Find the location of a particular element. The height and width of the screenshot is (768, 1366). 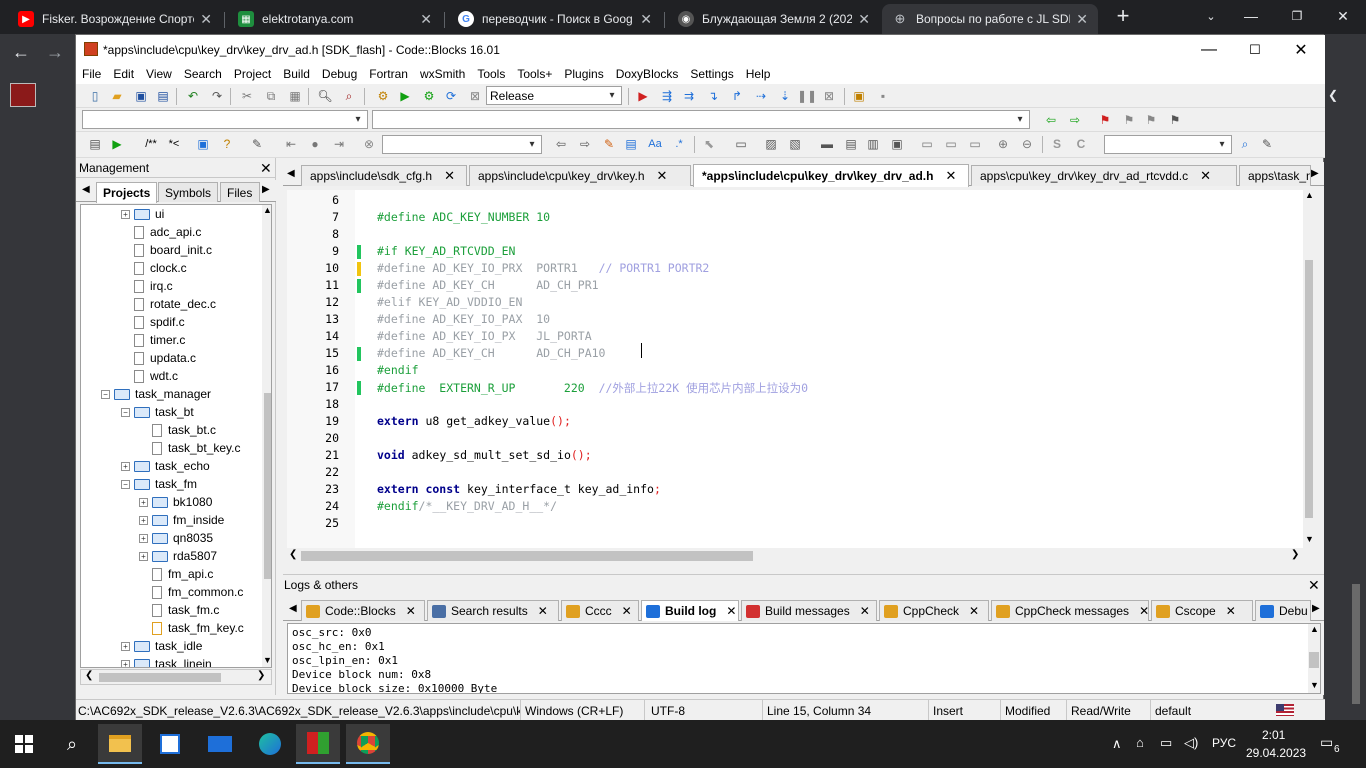

function-select: ▾ is located at coordinates (701, 119).